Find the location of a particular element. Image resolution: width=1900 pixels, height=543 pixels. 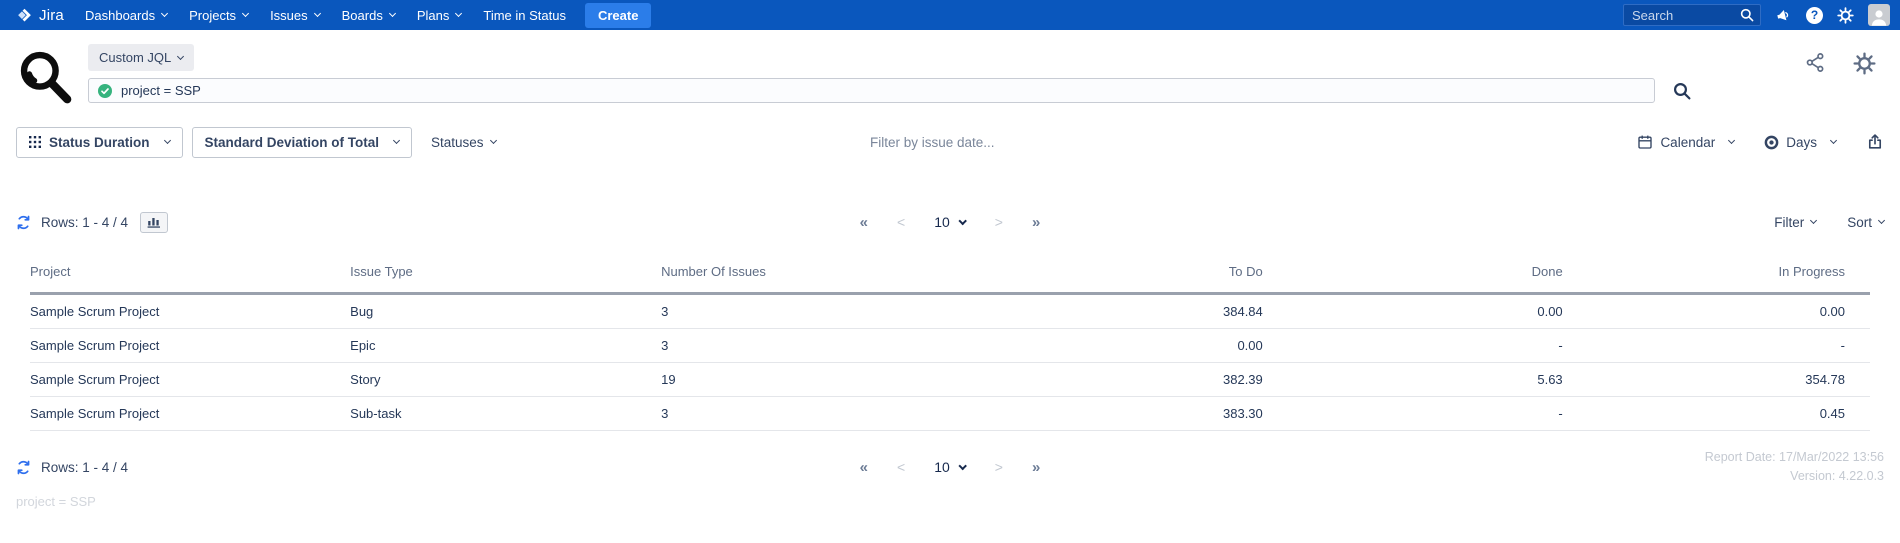

results-controls-top: Rows: 1 - 4 / 4 « < 10 > » Filter Sort is located at coordinates (950, 222).